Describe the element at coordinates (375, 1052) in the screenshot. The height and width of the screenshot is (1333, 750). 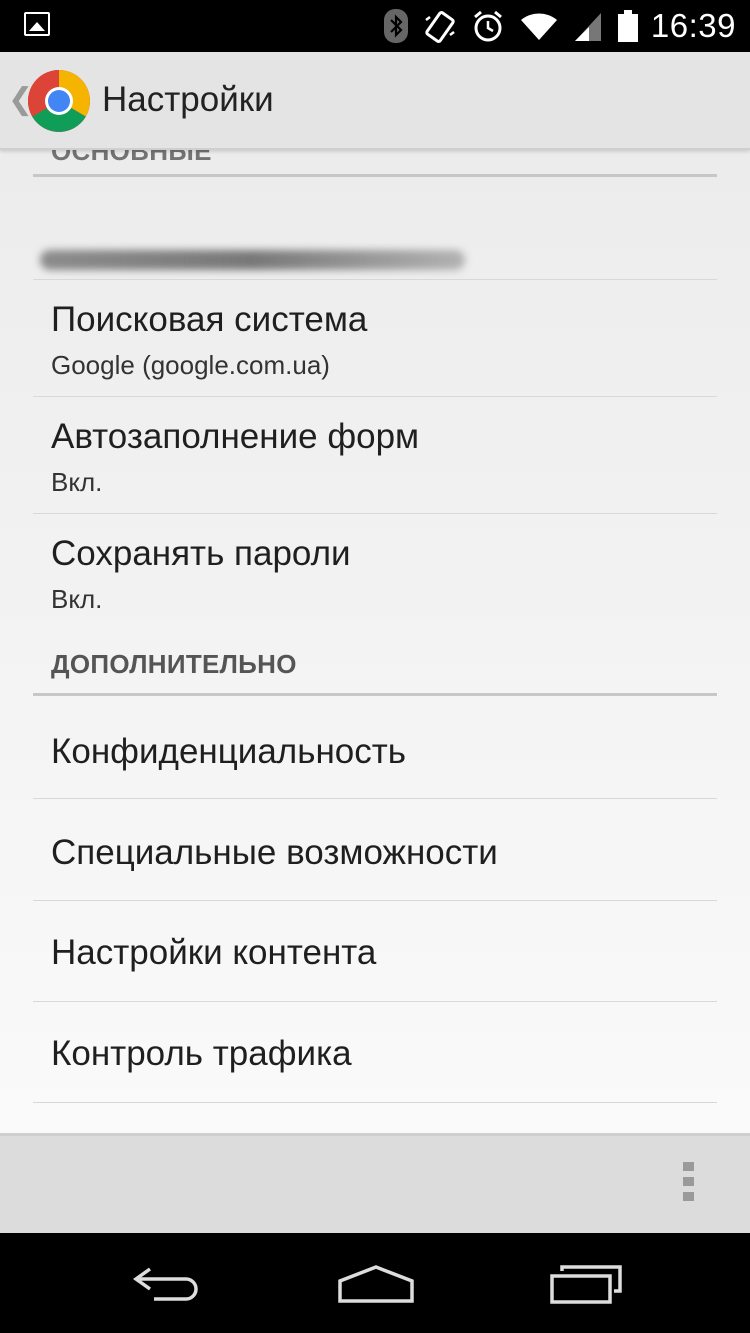
I see `bandwidth-item: Контроль трафика` at that location.